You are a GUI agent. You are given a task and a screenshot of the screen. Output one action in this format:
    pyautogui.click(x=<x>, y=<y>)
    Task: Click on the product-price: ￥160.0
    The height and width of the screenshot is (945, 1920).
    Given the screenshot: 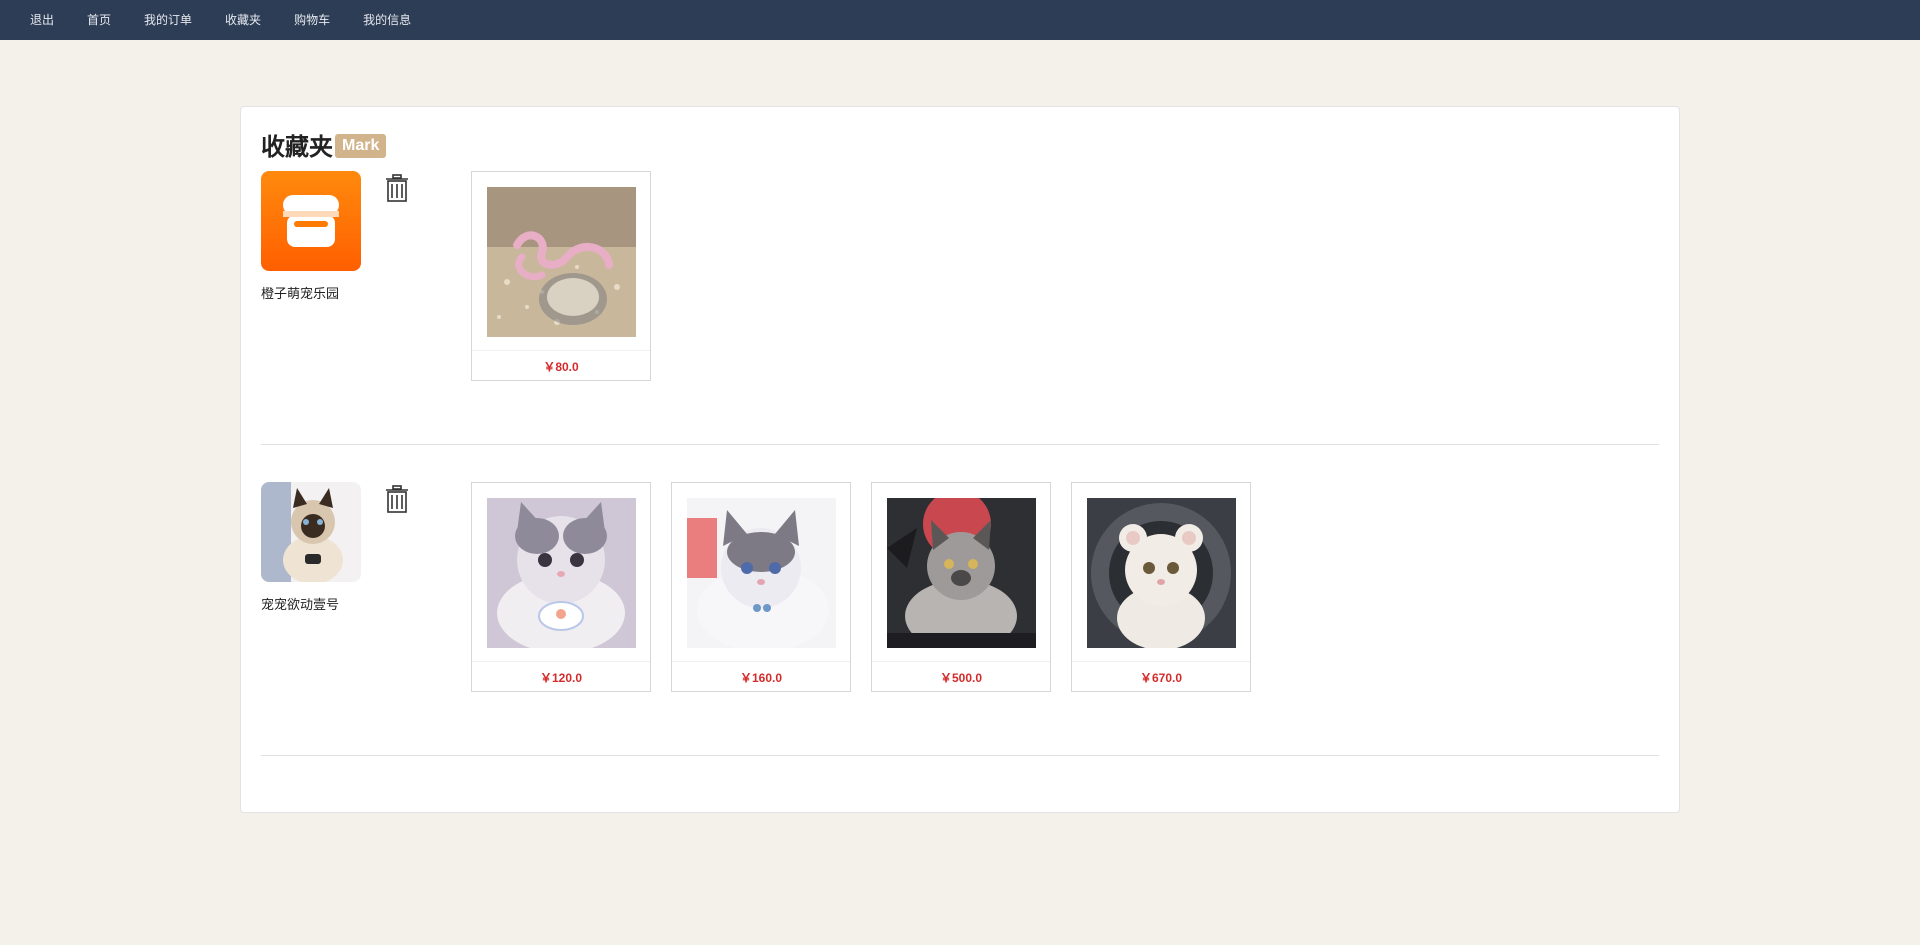 What is the action you would take?
    pyautogui.click(x=761, y=678)
    